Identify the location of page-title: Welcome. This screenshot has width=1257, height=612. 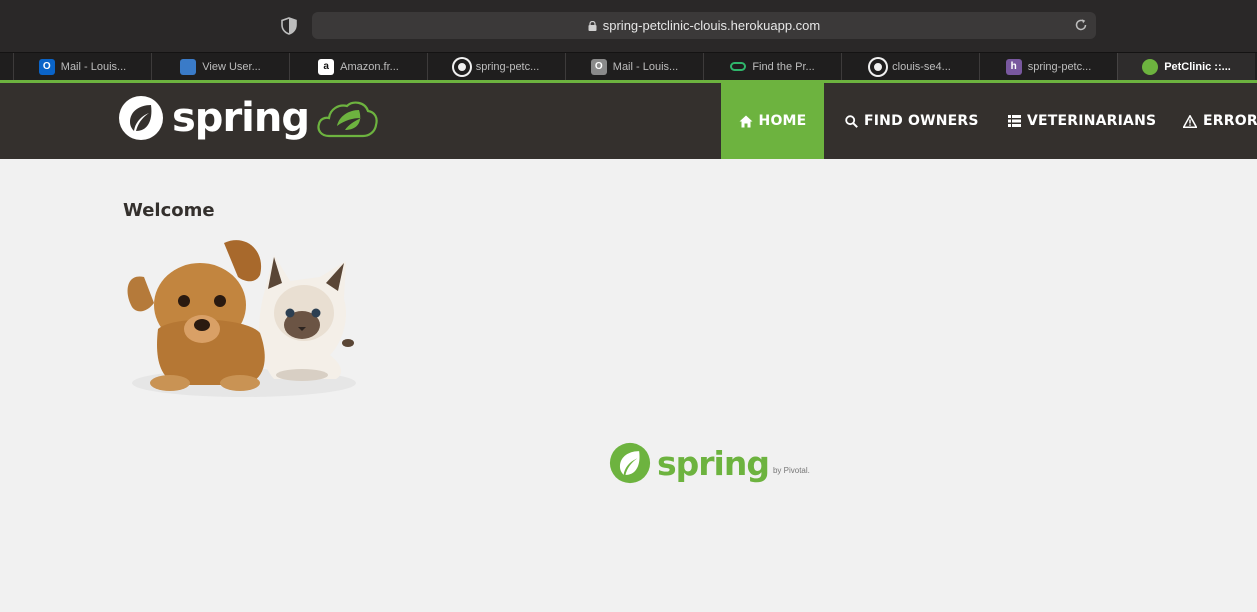
(169, 210).